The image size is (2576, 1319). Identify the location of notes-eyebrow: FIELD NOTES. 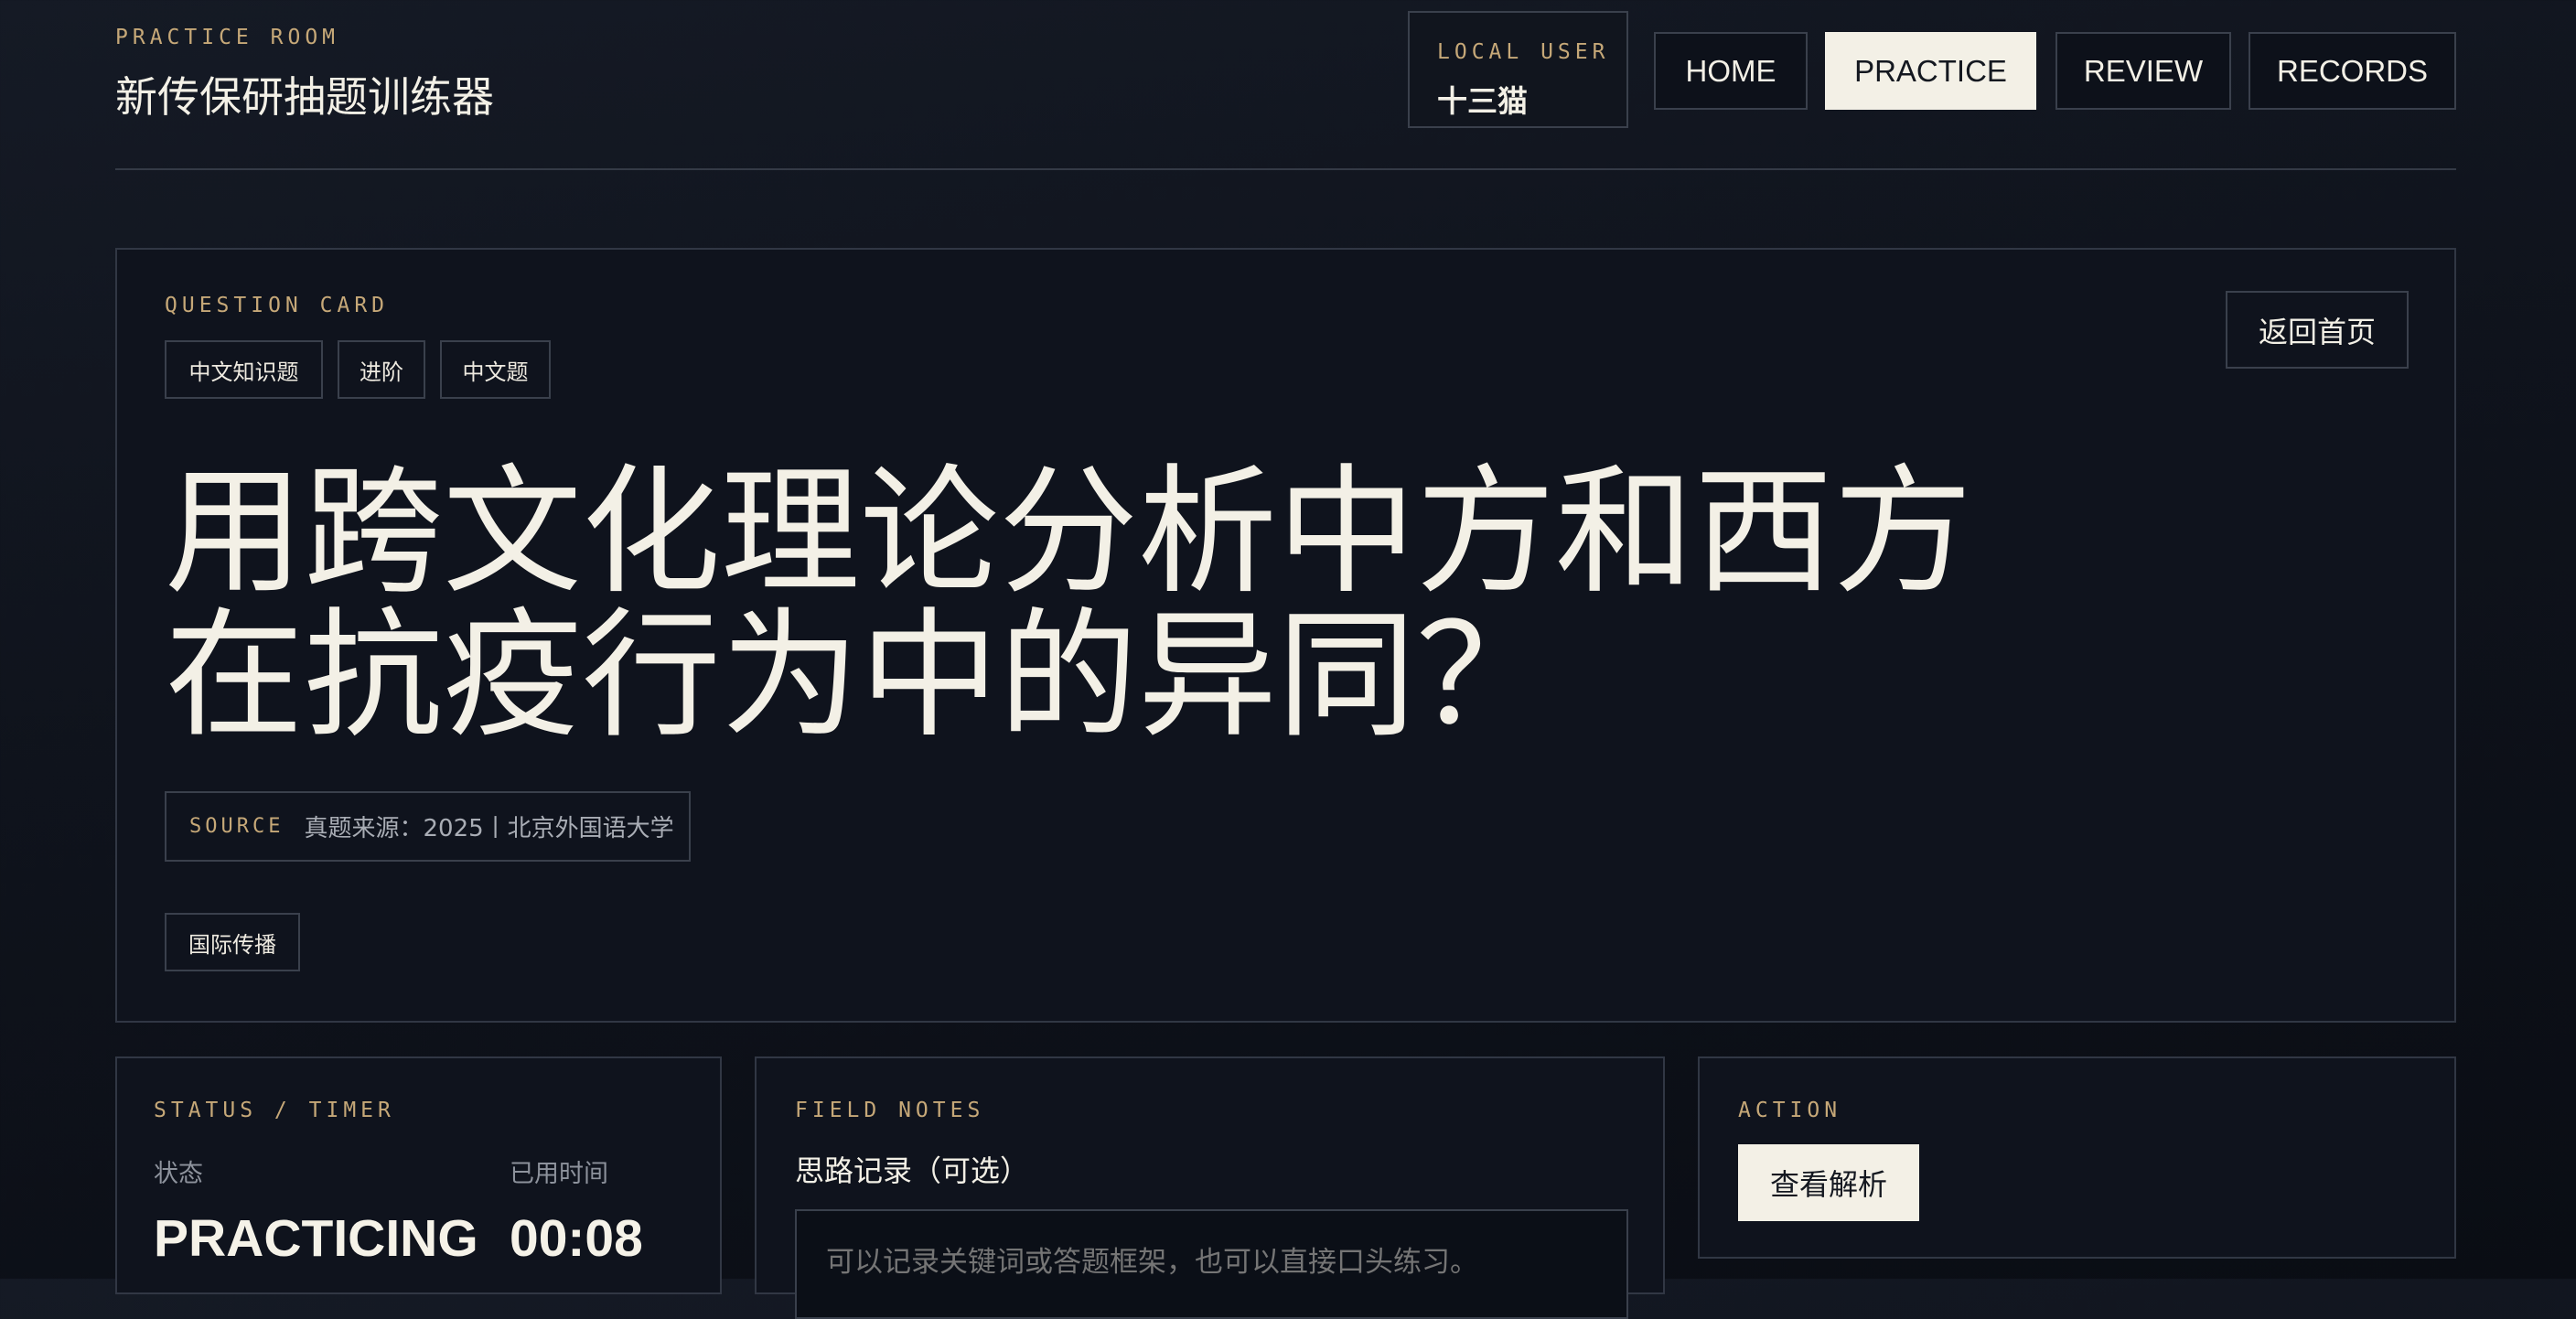
(890, 1110).